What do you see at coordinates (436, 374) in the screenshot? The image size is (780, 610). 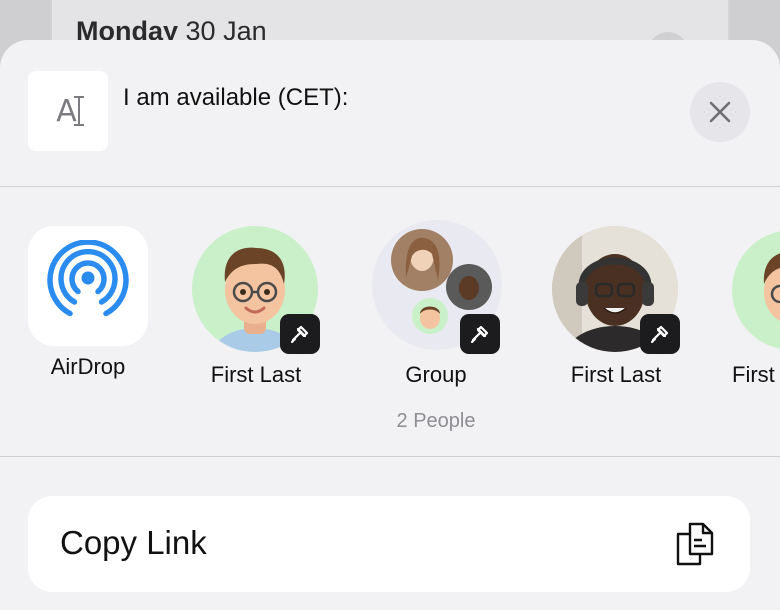 I see `share-target-label: Group` at bounding box center [436, 374].